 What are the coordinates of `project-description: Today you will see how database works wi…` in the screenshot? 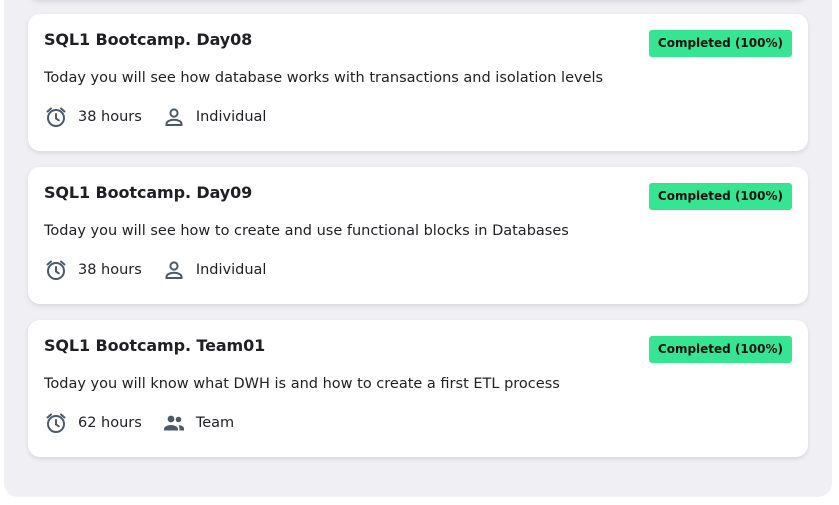 It's located at (324, 78).